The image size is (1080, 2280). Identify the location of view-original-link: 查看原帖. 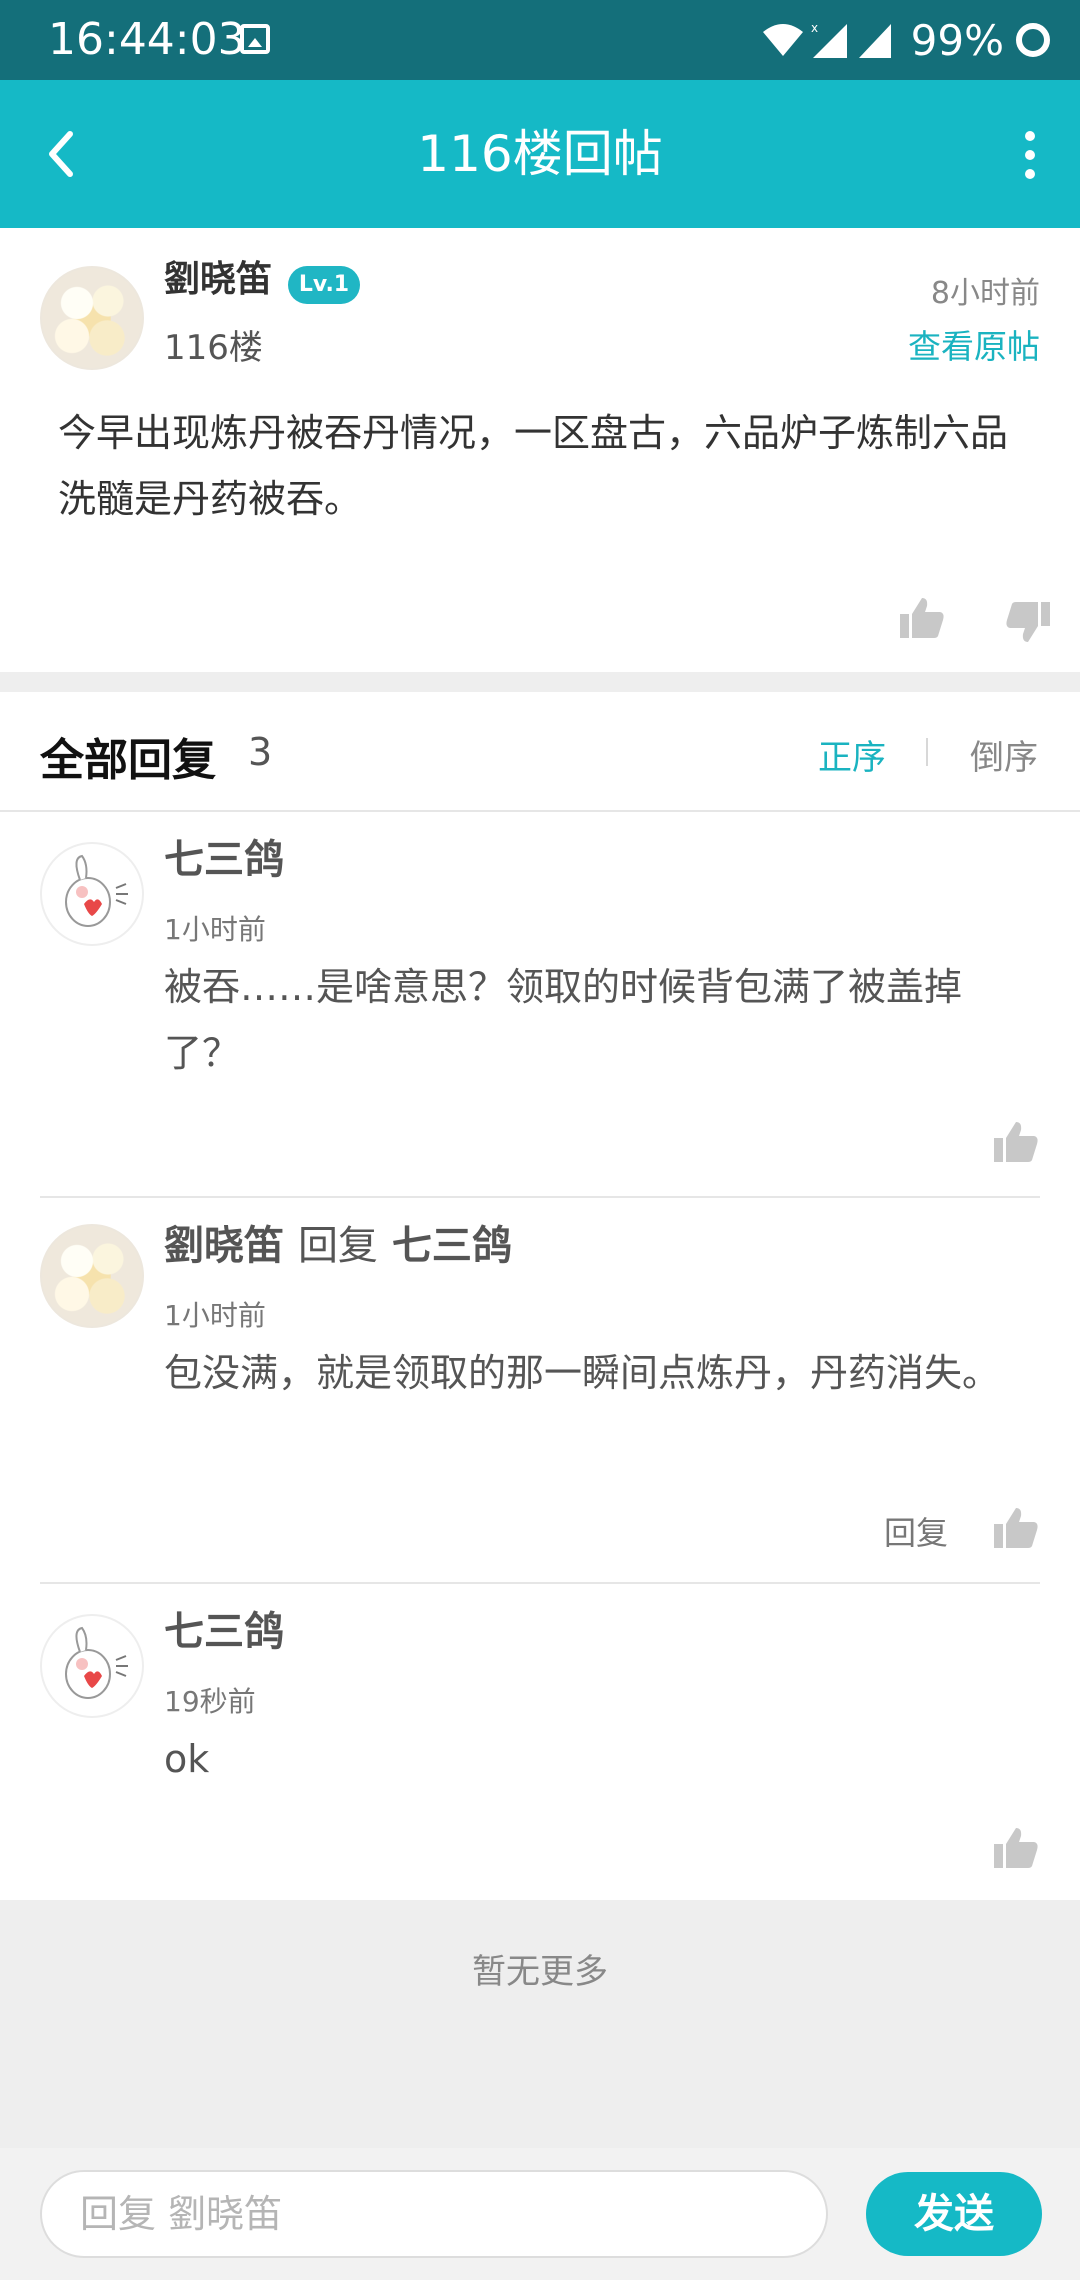
(974, 344).